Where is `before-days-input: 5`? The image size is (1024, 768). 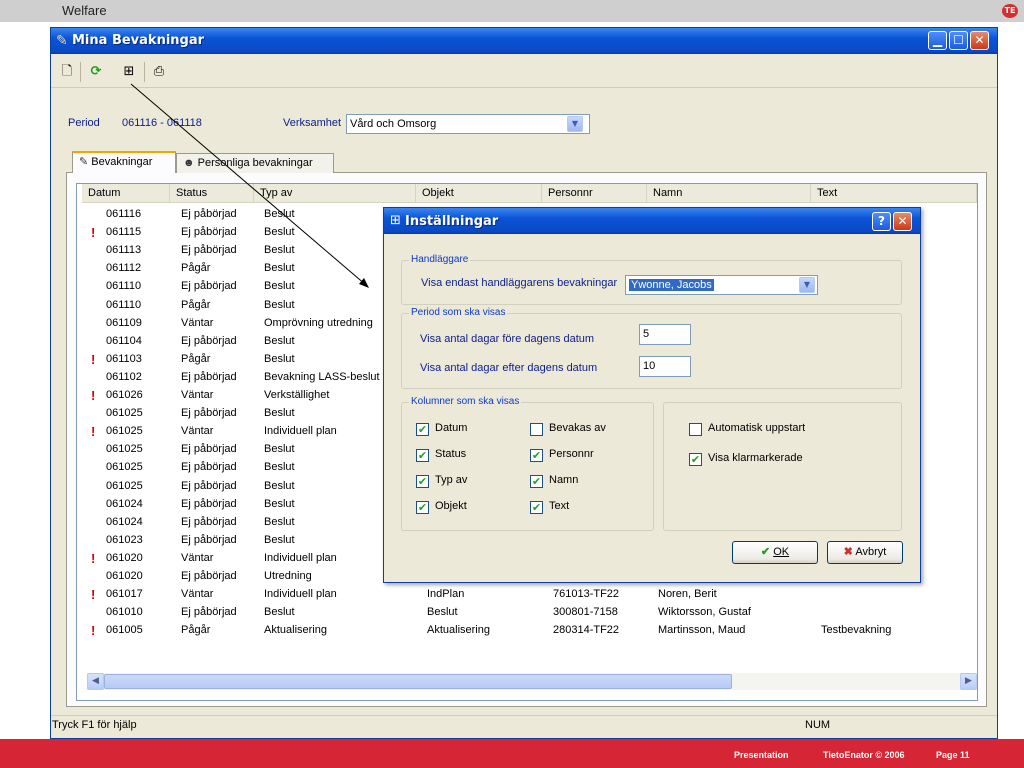 before-days-input: 5 is located at coordinates (665, 334).